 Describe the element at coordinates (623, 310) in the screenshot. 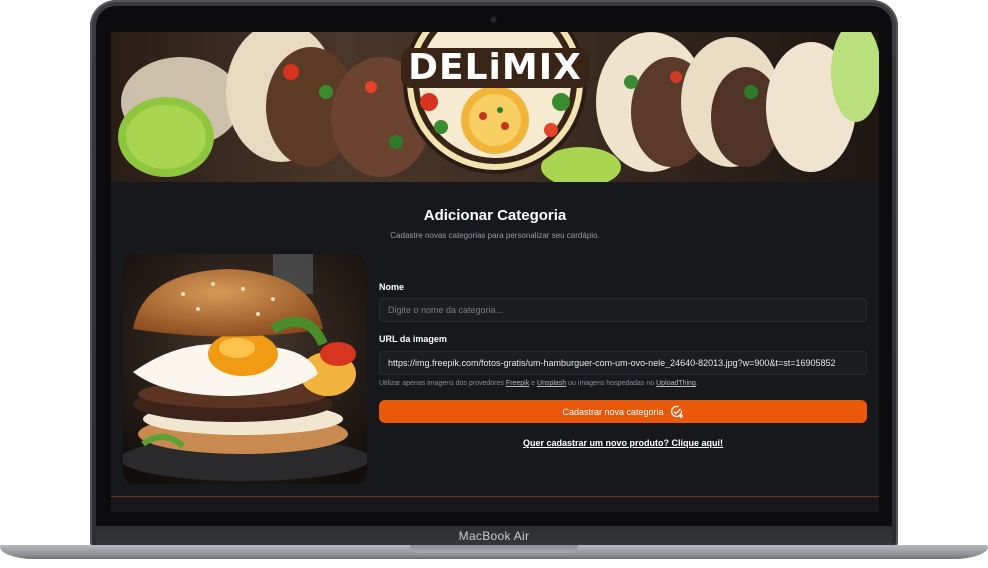

I see `category-name-input` at that location.